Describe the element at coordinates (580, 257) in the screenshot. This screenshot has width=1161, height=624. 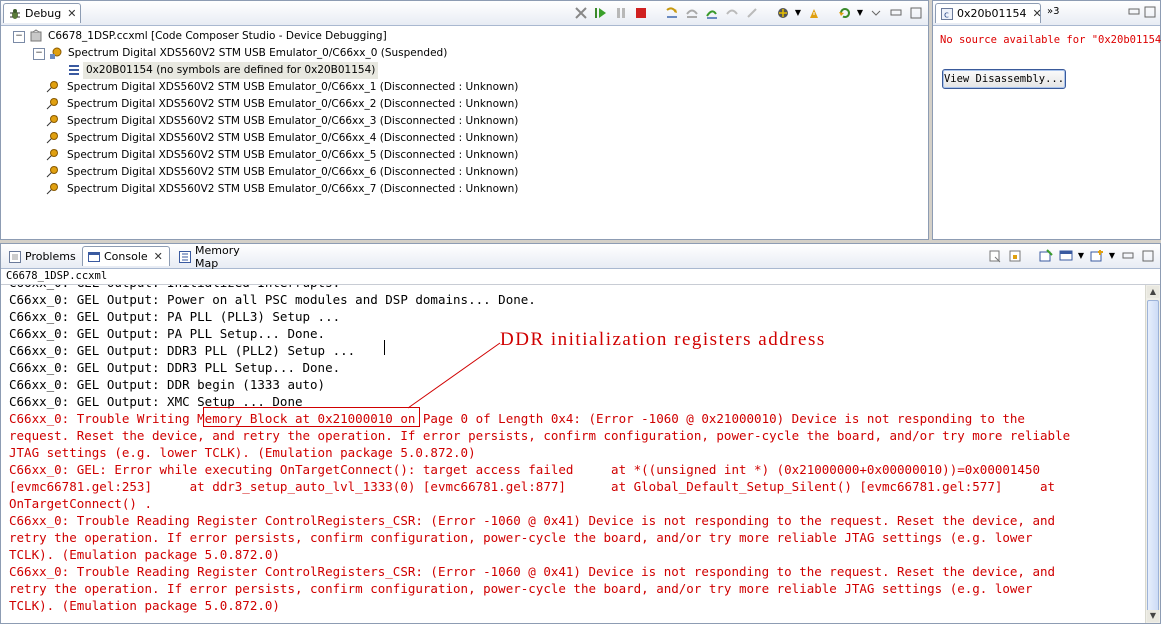
I see `console-view-header: Problems Console ✕ Memory Map ▼ ▼` at that location.